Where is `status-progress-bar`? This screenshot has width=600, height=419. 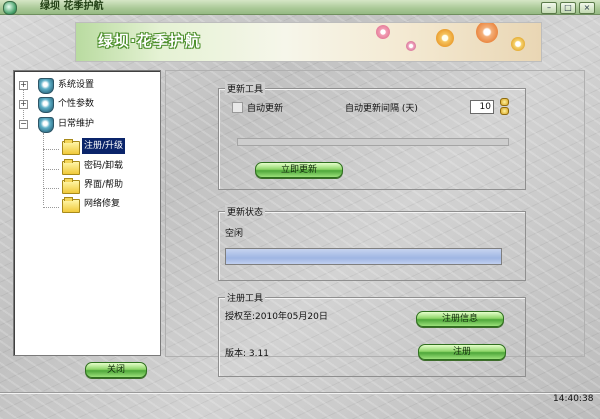 status-progress-bar is located at coordinates (363, 256).